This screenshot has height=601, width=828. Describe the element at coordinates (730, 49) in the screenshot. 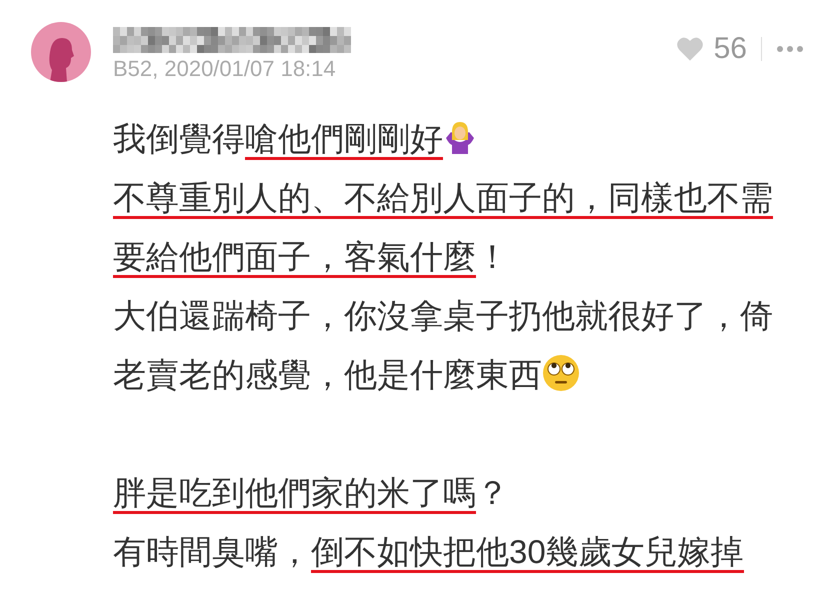

I see `like-count: 56` at that location.